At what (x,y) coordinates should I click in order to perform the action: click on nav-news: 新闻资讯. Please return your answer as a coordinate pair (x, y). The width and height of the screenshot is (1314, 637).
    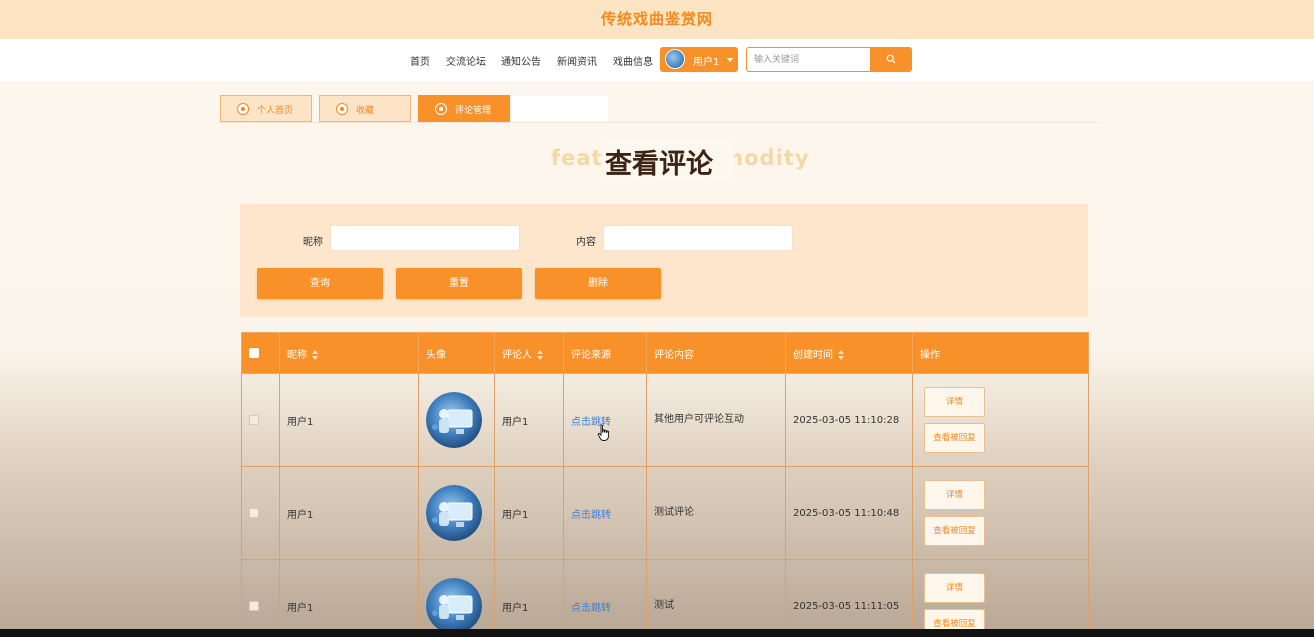
    Looking at the image, I should click on (577, 60).